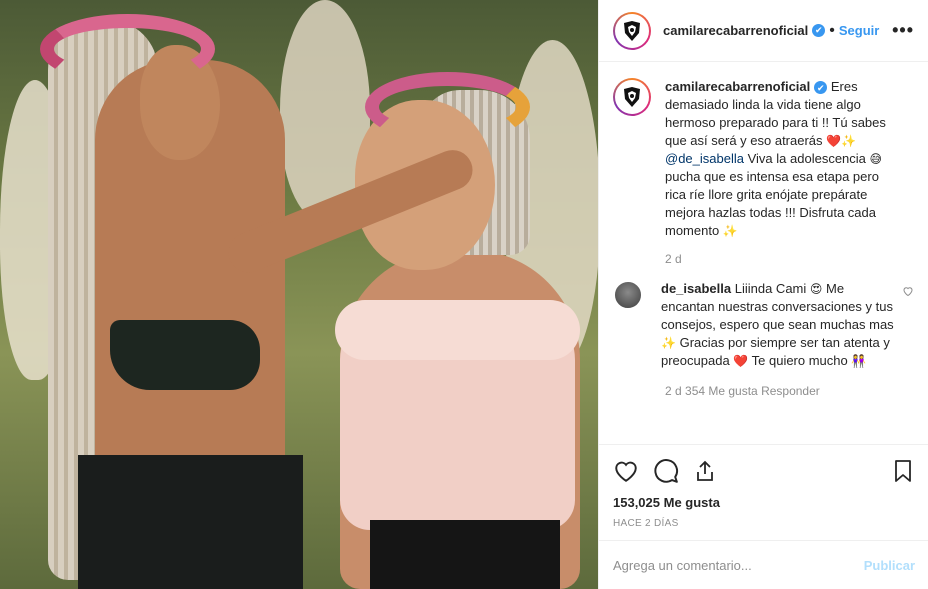  Describe the element at coordinates (741, 361) in the screenshot. I see `red-heart-emoji: ❤️` at that location.